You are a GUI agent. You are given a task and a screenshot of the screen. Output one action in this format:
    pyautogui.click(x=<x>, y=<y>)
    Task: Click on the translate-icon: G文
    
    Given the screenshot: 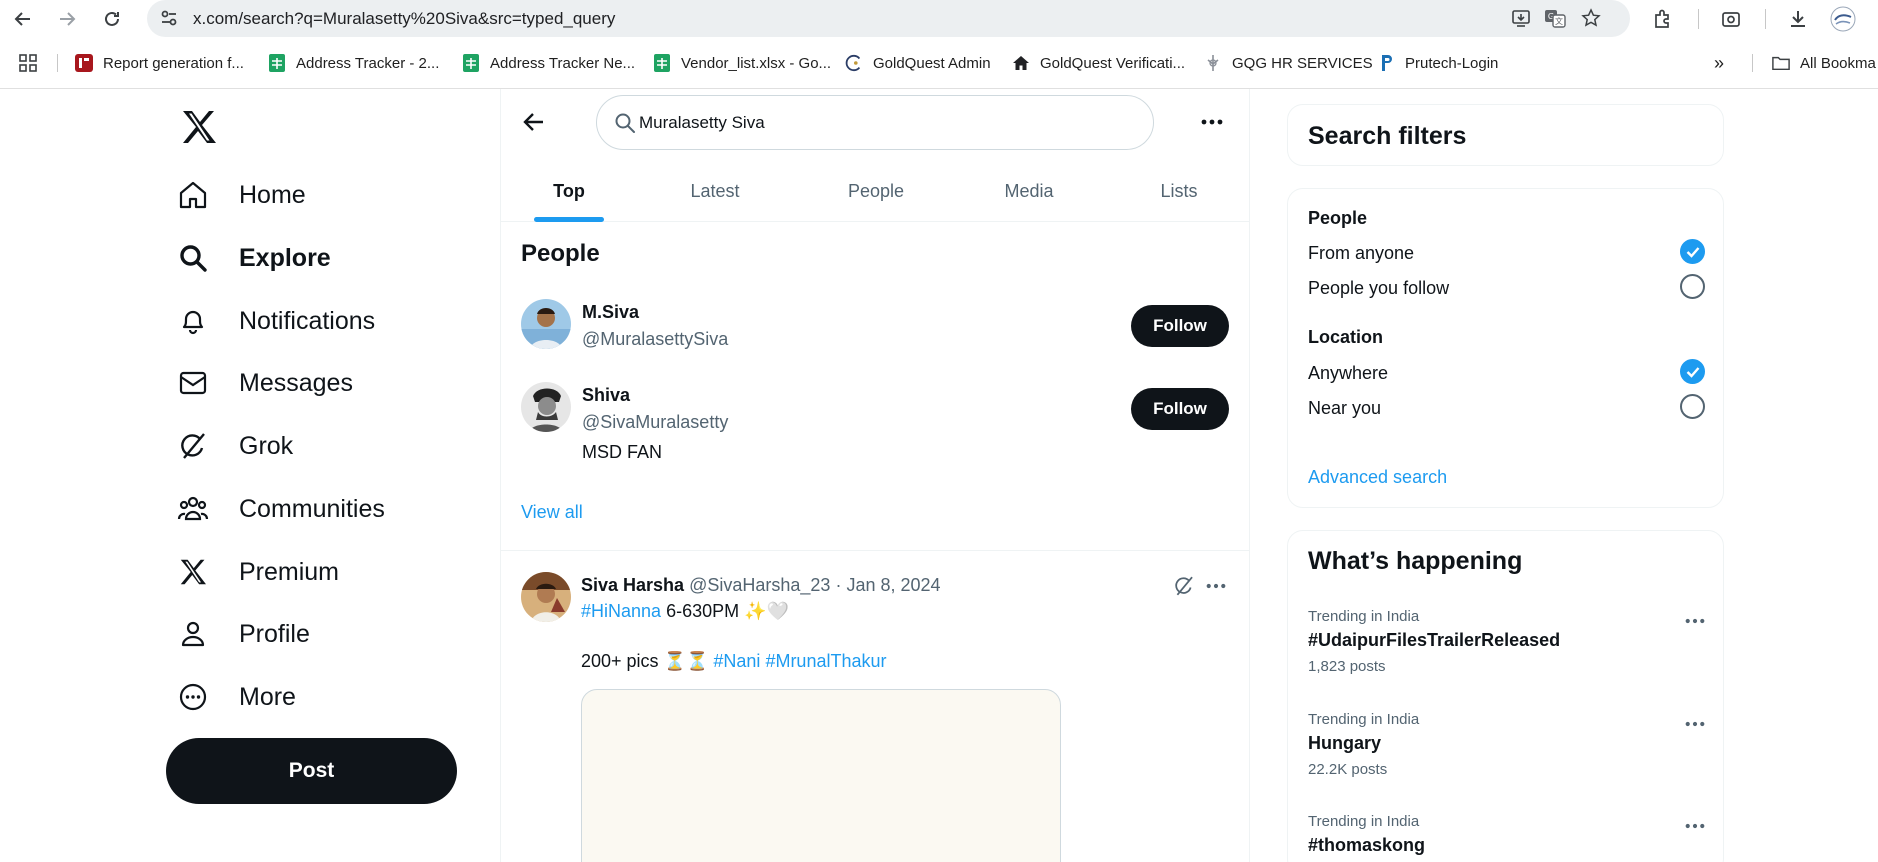 What is the action you would take?
    pyautogui.click(x=1555, y=18)
    